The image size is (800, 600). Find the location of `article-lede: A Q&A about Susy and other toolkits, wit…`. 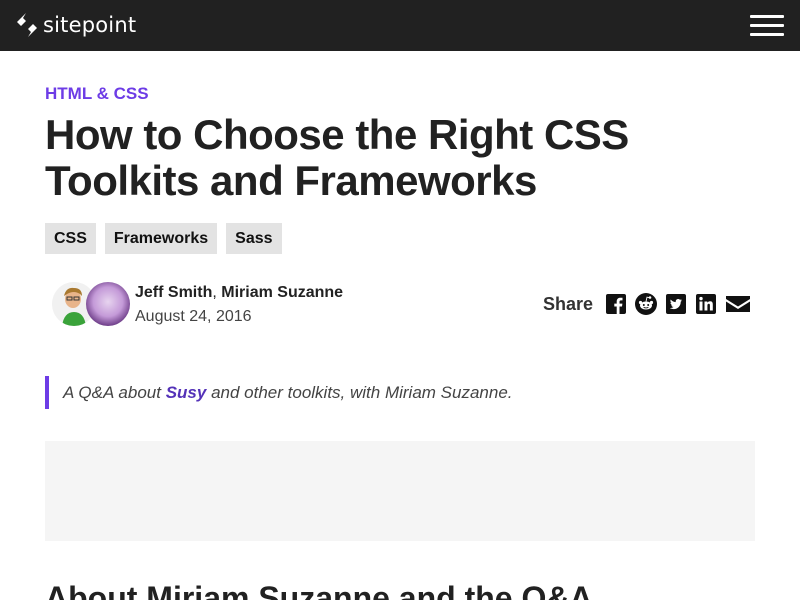

article-lede: A Q&A about Susy and other toolkits, wit… is located at coordinates (395, 392).